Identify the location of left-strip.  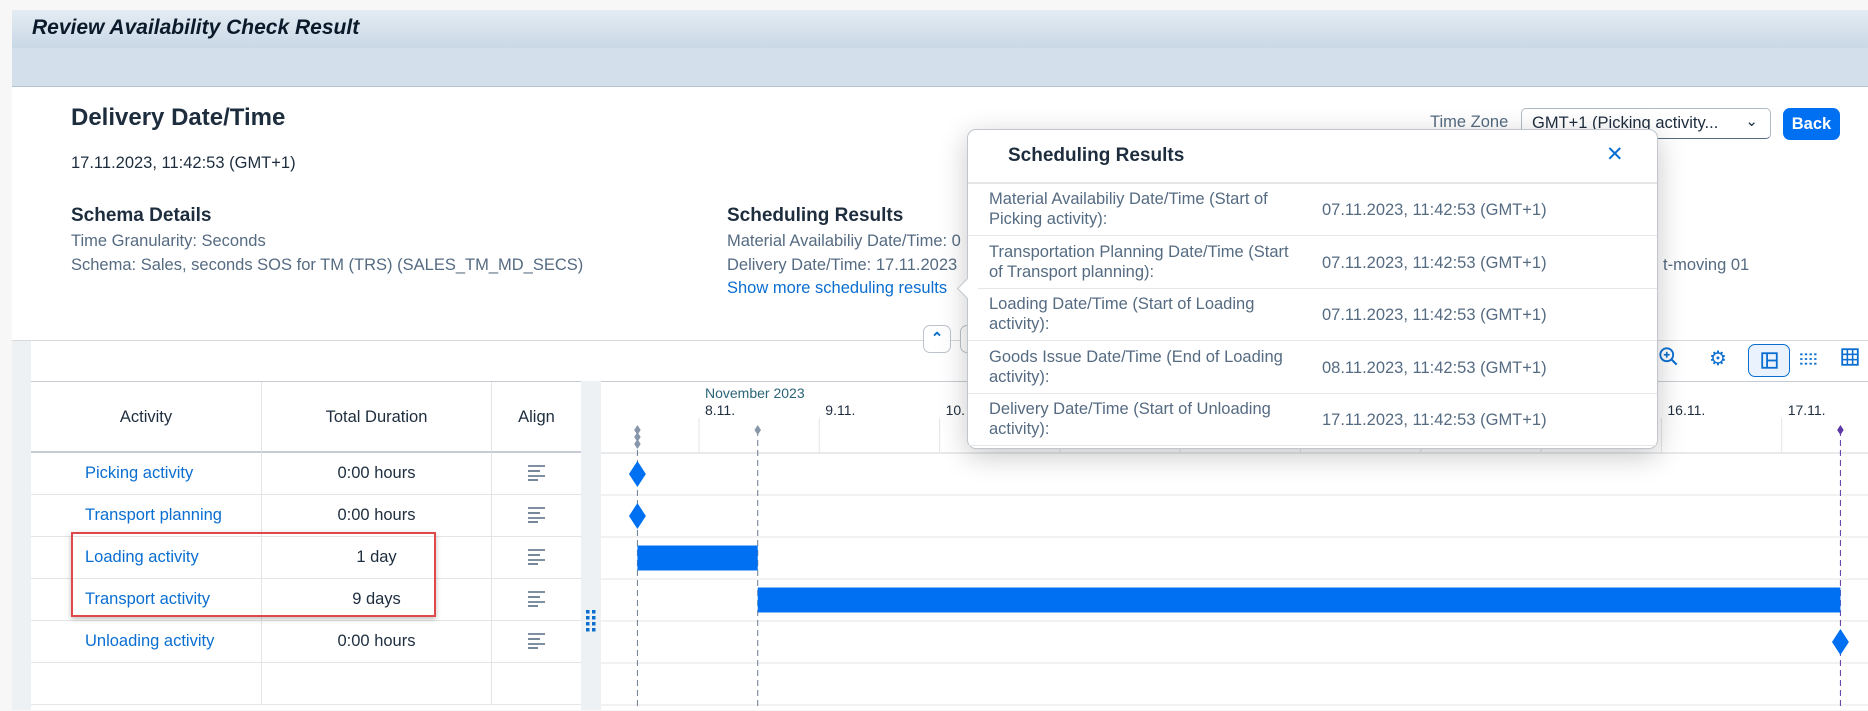
(21, 525).